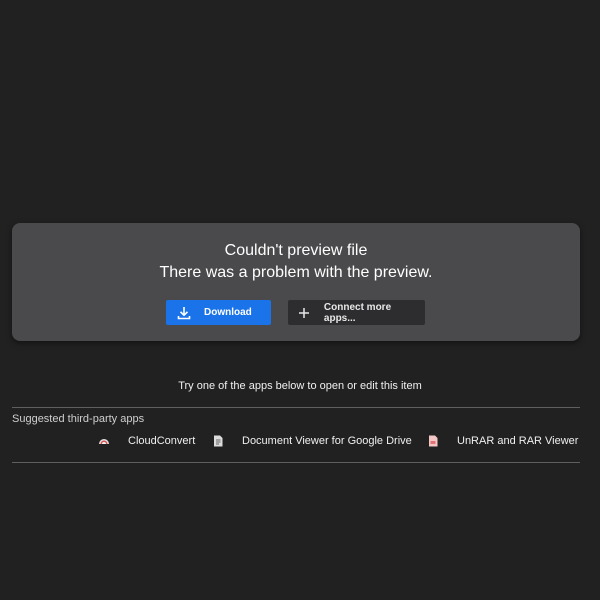 The height and width of the screenshot is (600, 600). I want to click on document-viewer-icon, so click(218, 441).